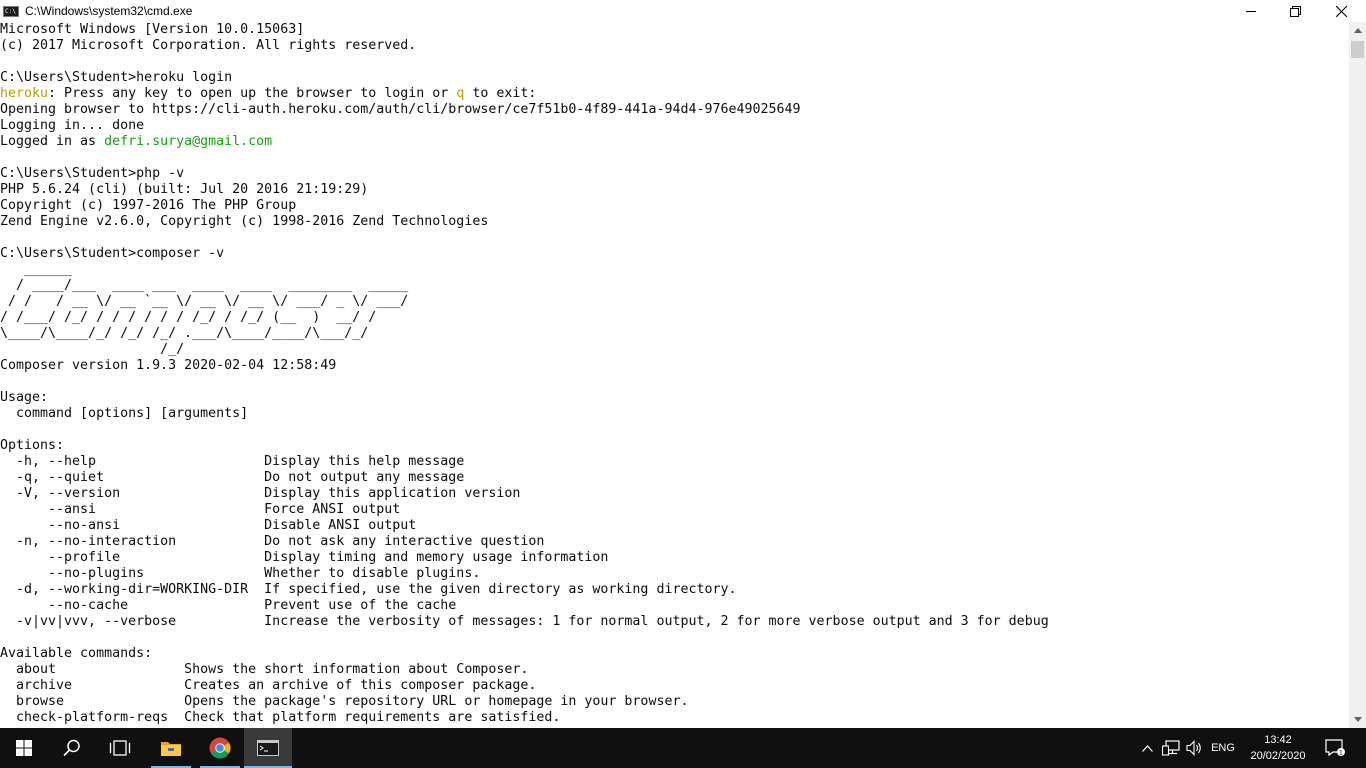  I want to click on console-line: command [options] [arguments], so click(124, 413).